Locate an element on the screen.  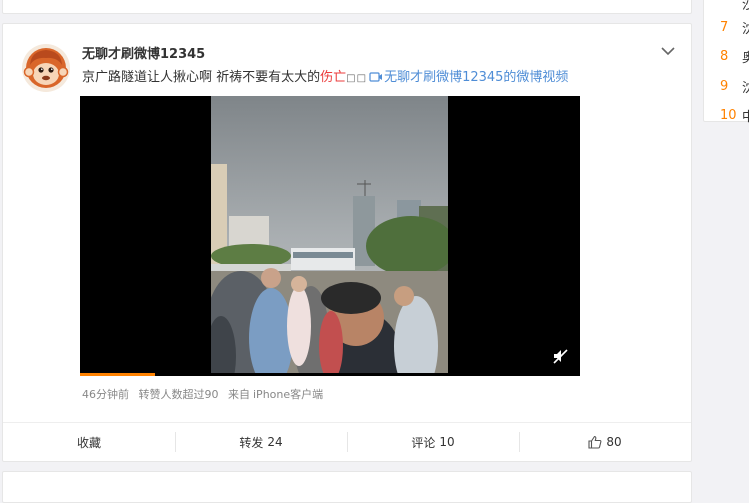
monkey-avatar-icon is located at coordinates (46, 68).